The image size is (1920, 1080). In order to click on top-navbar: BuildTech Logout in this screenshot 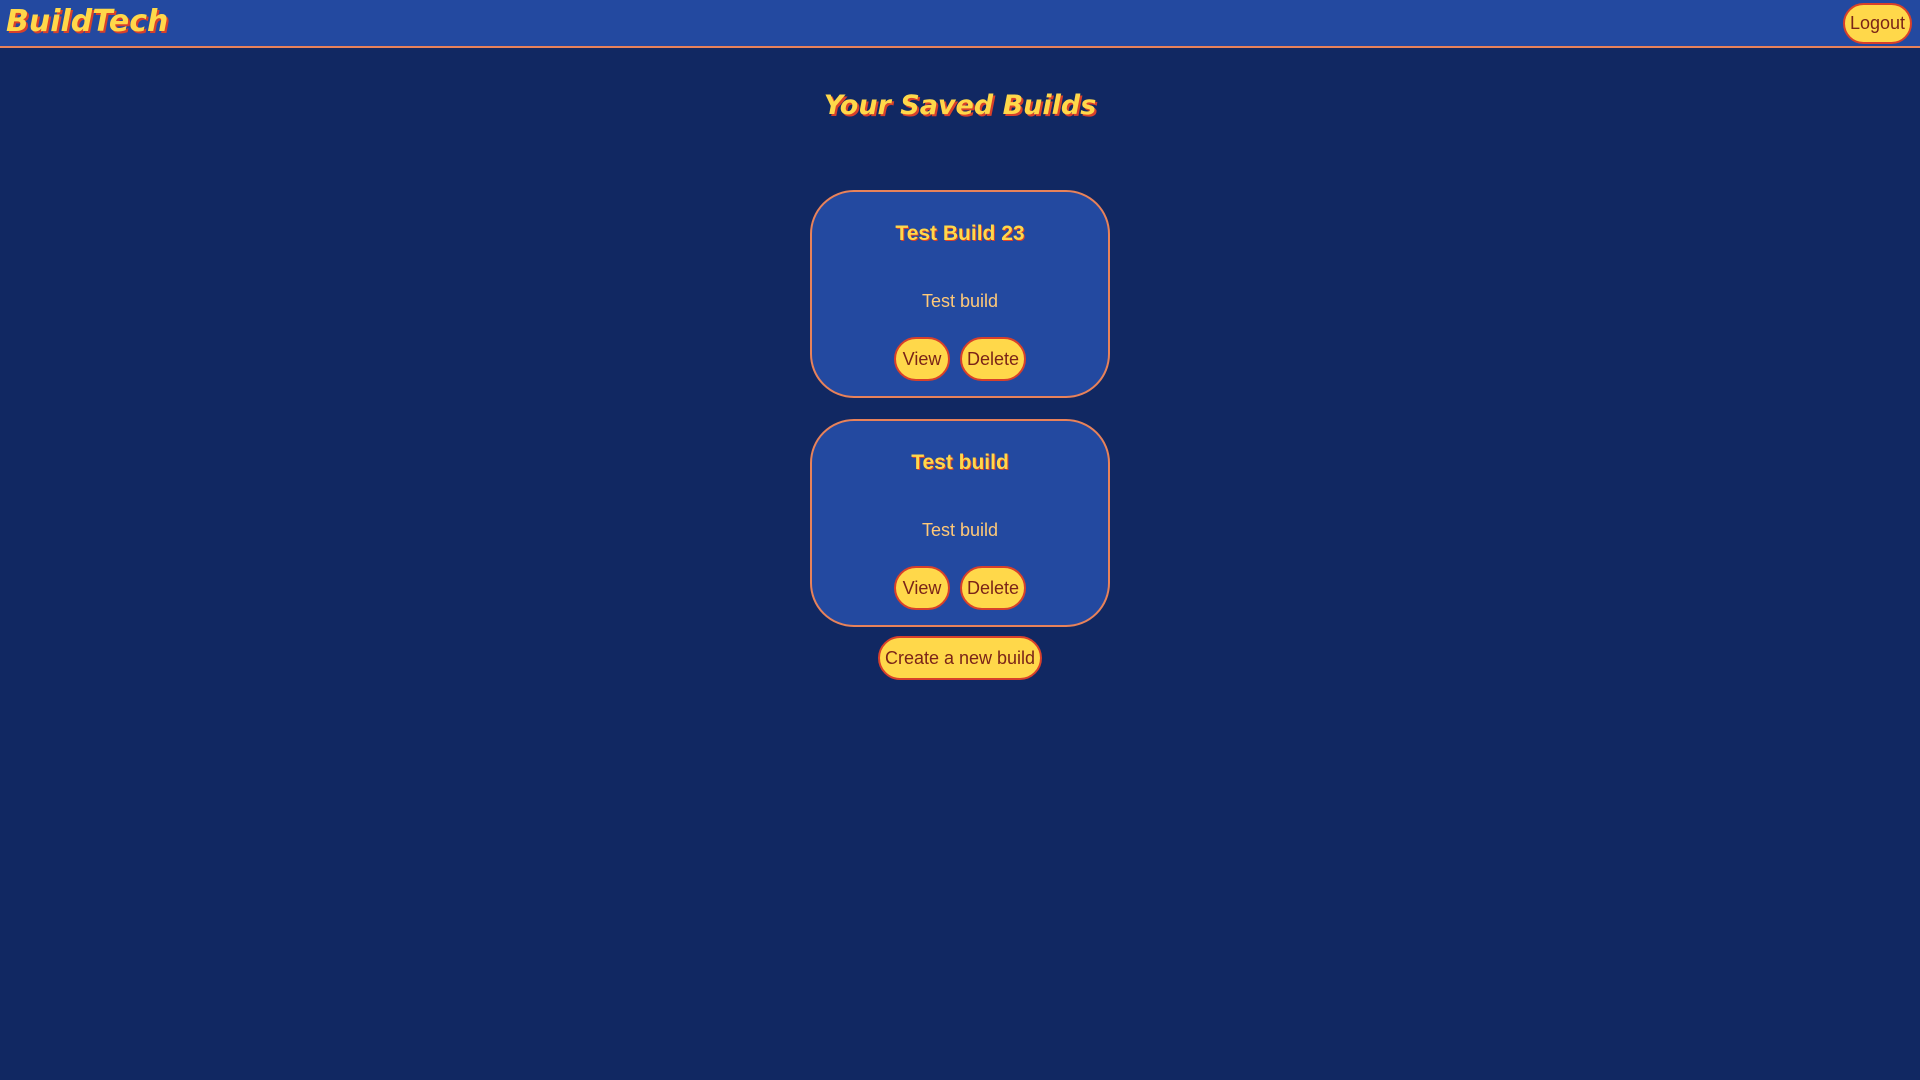, I will do `click(960, 24)`.